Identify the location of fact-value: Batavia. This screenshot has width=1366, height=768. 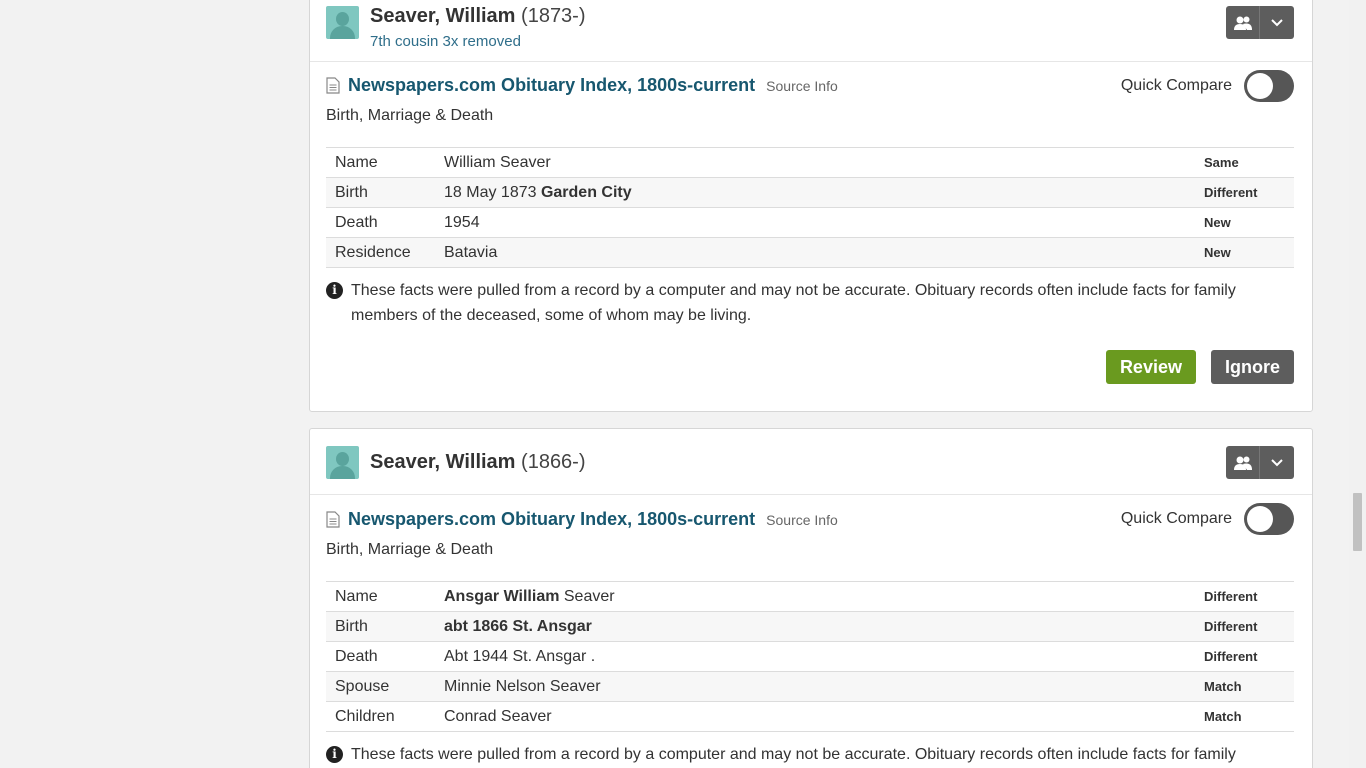
(471, 252).